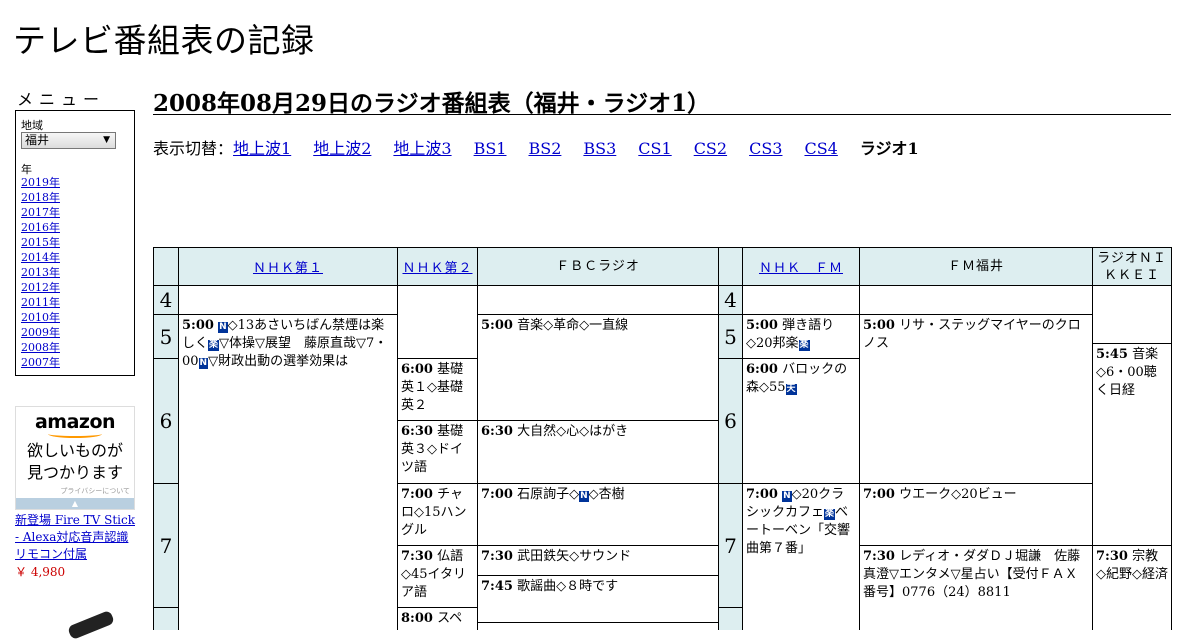  Describe the element at coordinates (40, 332) in the screenshot. I see `year-link-2009: 2009年` at that location.